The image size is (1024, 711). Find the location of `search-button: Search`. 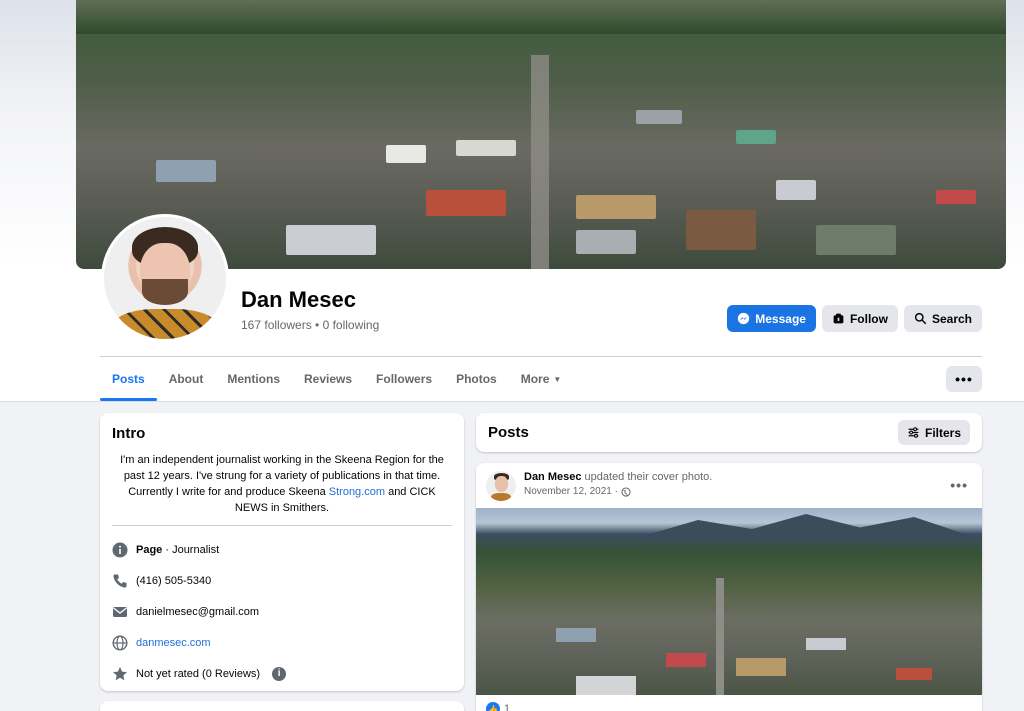

search-button: Search is located at coordinates (942, 318).